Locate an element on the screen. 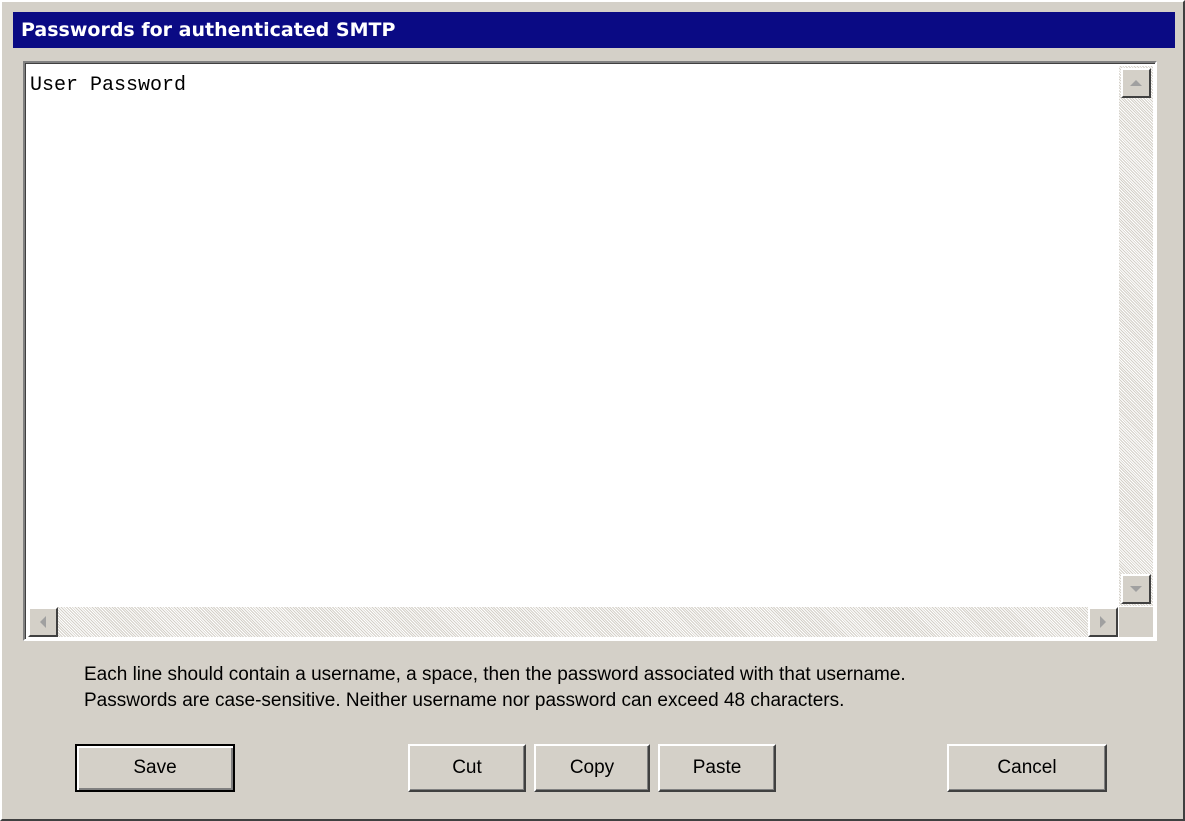 The width and height of the screenshot is (1185, 821). paste-button: Paste is located at coordinates (717, 768).